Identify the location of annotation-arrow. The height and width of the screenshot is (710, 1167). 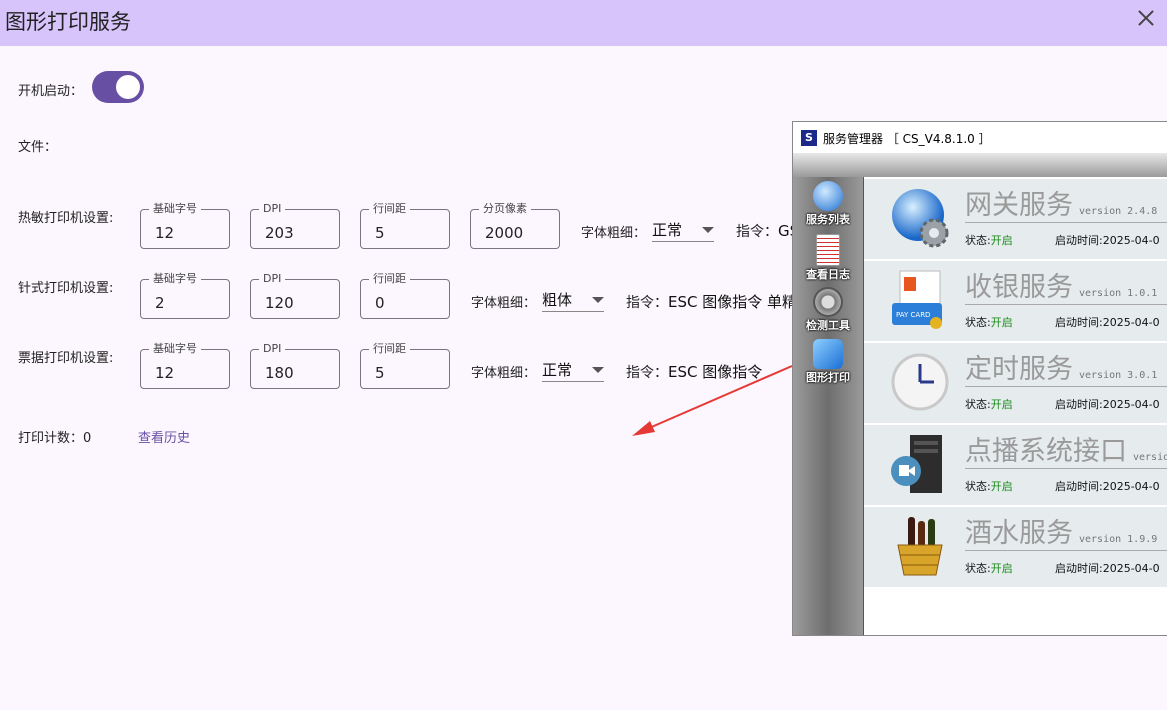
(712, 400).